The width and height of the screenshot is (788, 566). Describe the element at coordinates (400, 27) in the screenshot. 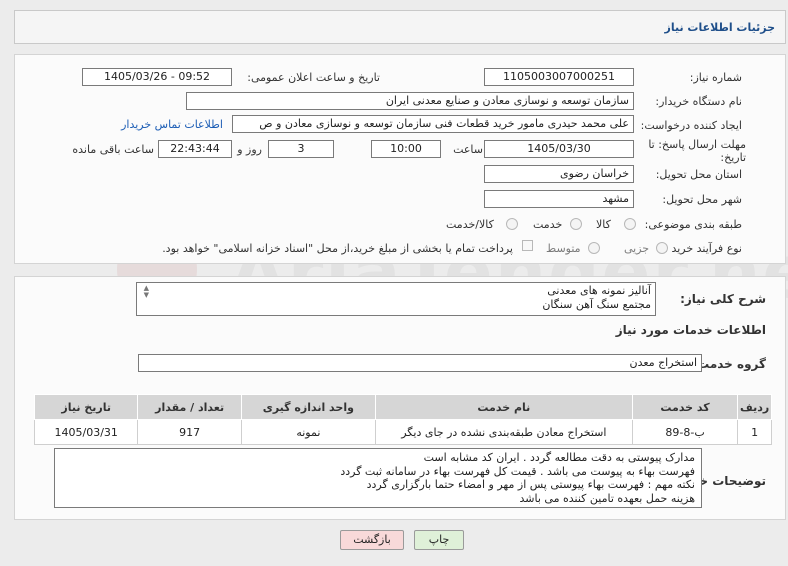

I see `page-header: جزئیات اطلاعات نیاز` at that location.